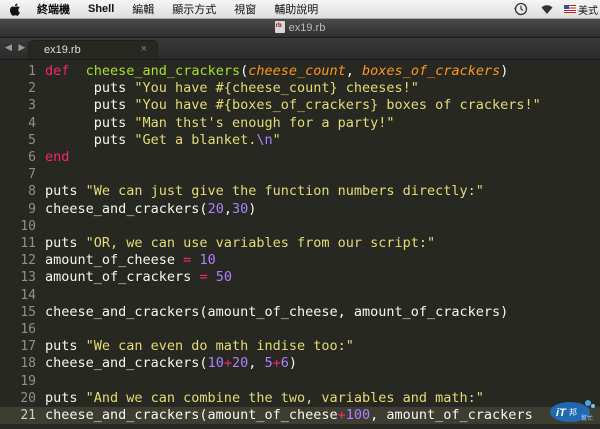 This screenshot has width=600, height=429. Describe the element at coordinates (300, 260) in the screenshot. I see `code-line: 12 amount_of_cheese = 10` at that location.